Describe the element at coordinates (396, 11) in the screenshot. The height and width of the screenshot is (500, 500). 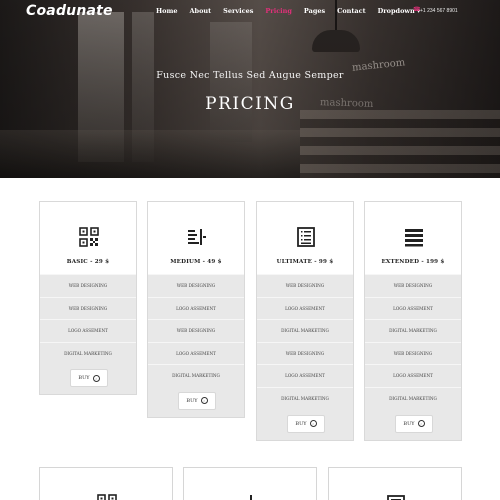
I see `nav-item-dropdown-label: Dropdown` at that location.